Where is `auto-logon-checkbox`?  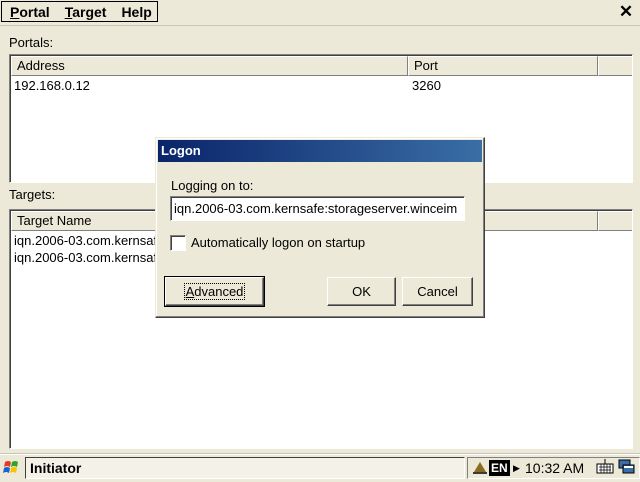
auto-logon-checkbox is located at coordinates (178, 243).